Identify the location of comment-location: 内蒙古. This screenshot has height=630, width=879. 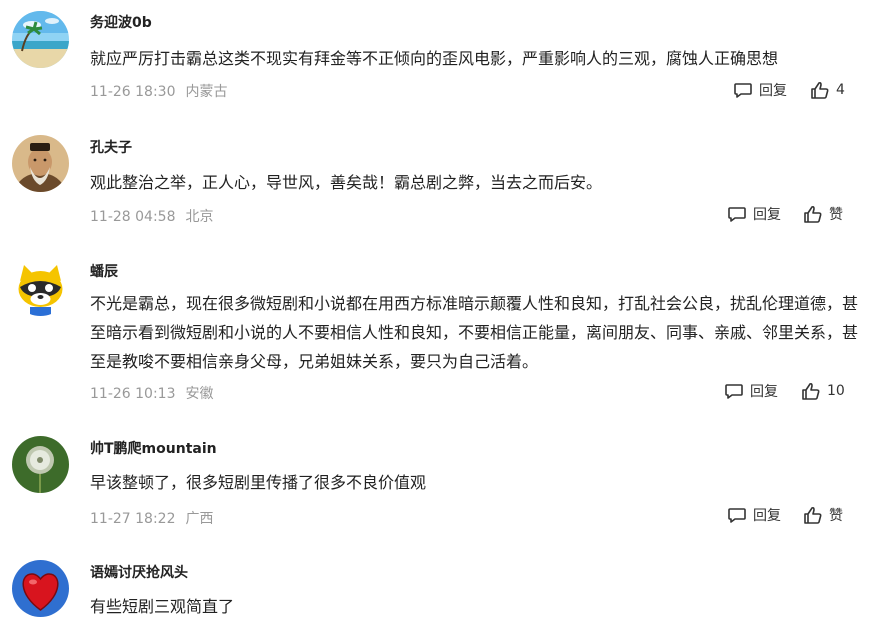
(206, 92).